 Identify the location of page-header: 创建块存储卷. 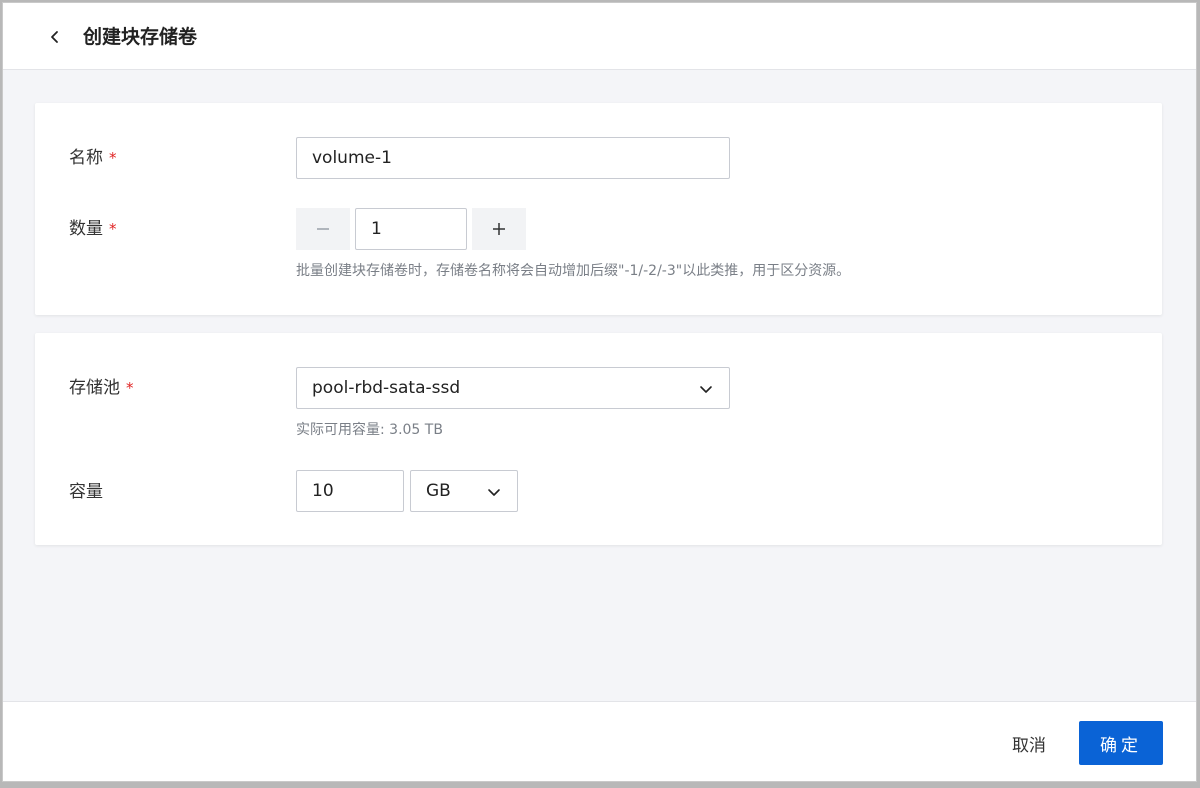
(599, 36).